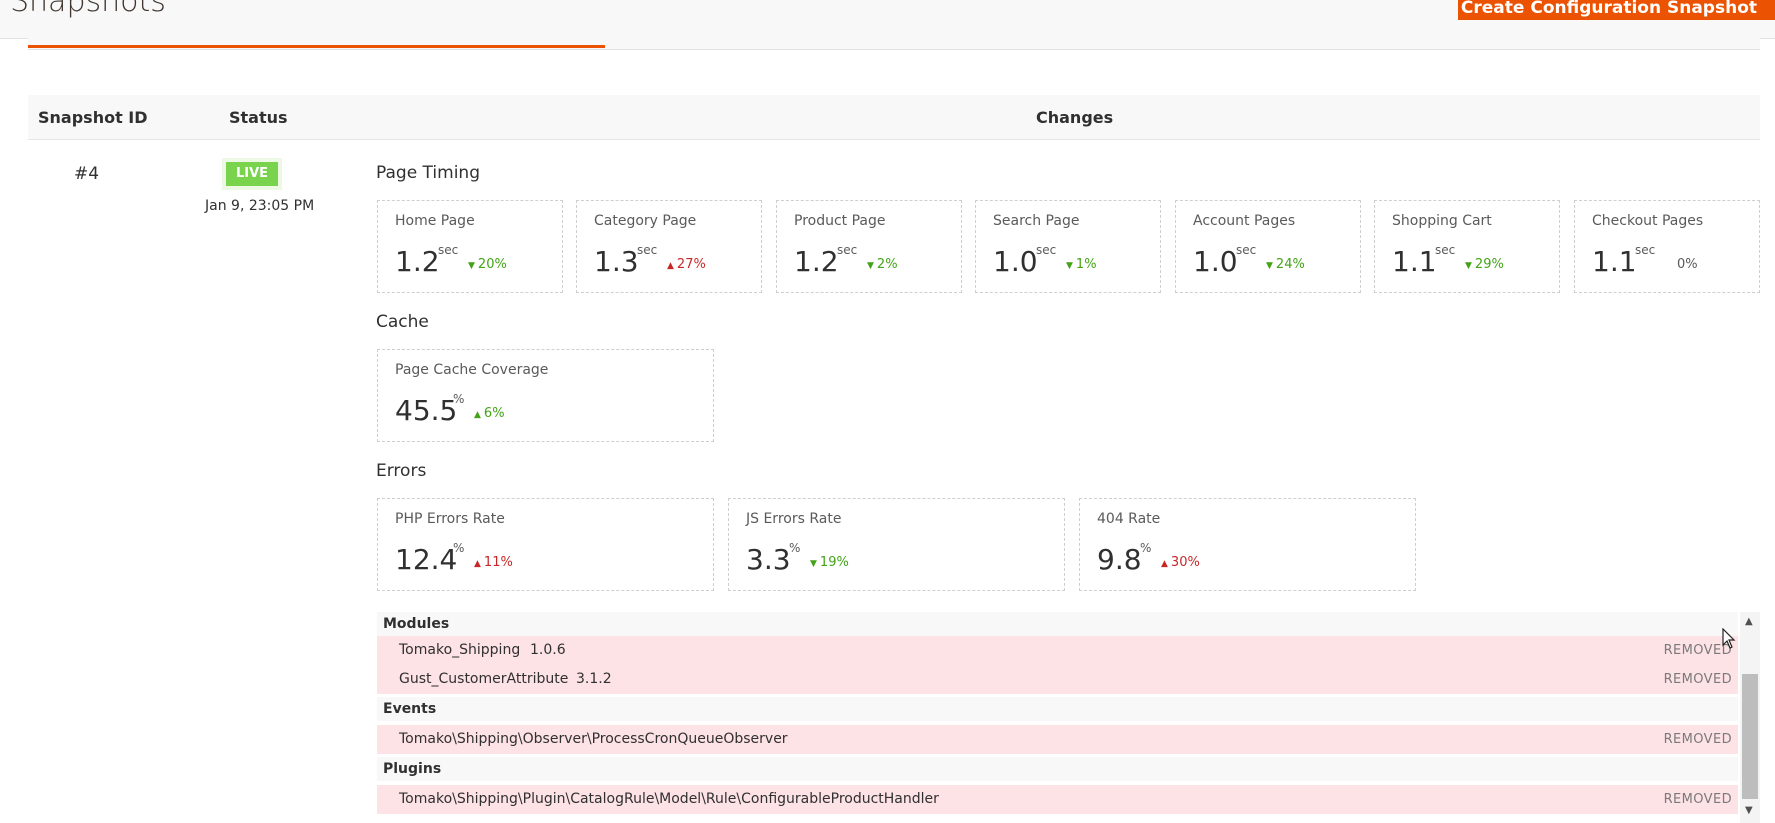 The height and width of the screenshot is (823, 1775). What do you see at coordinates (1036, 221) in the screenshot?
I see `metric-label: Search Page` at bounding box center [1036, 221].